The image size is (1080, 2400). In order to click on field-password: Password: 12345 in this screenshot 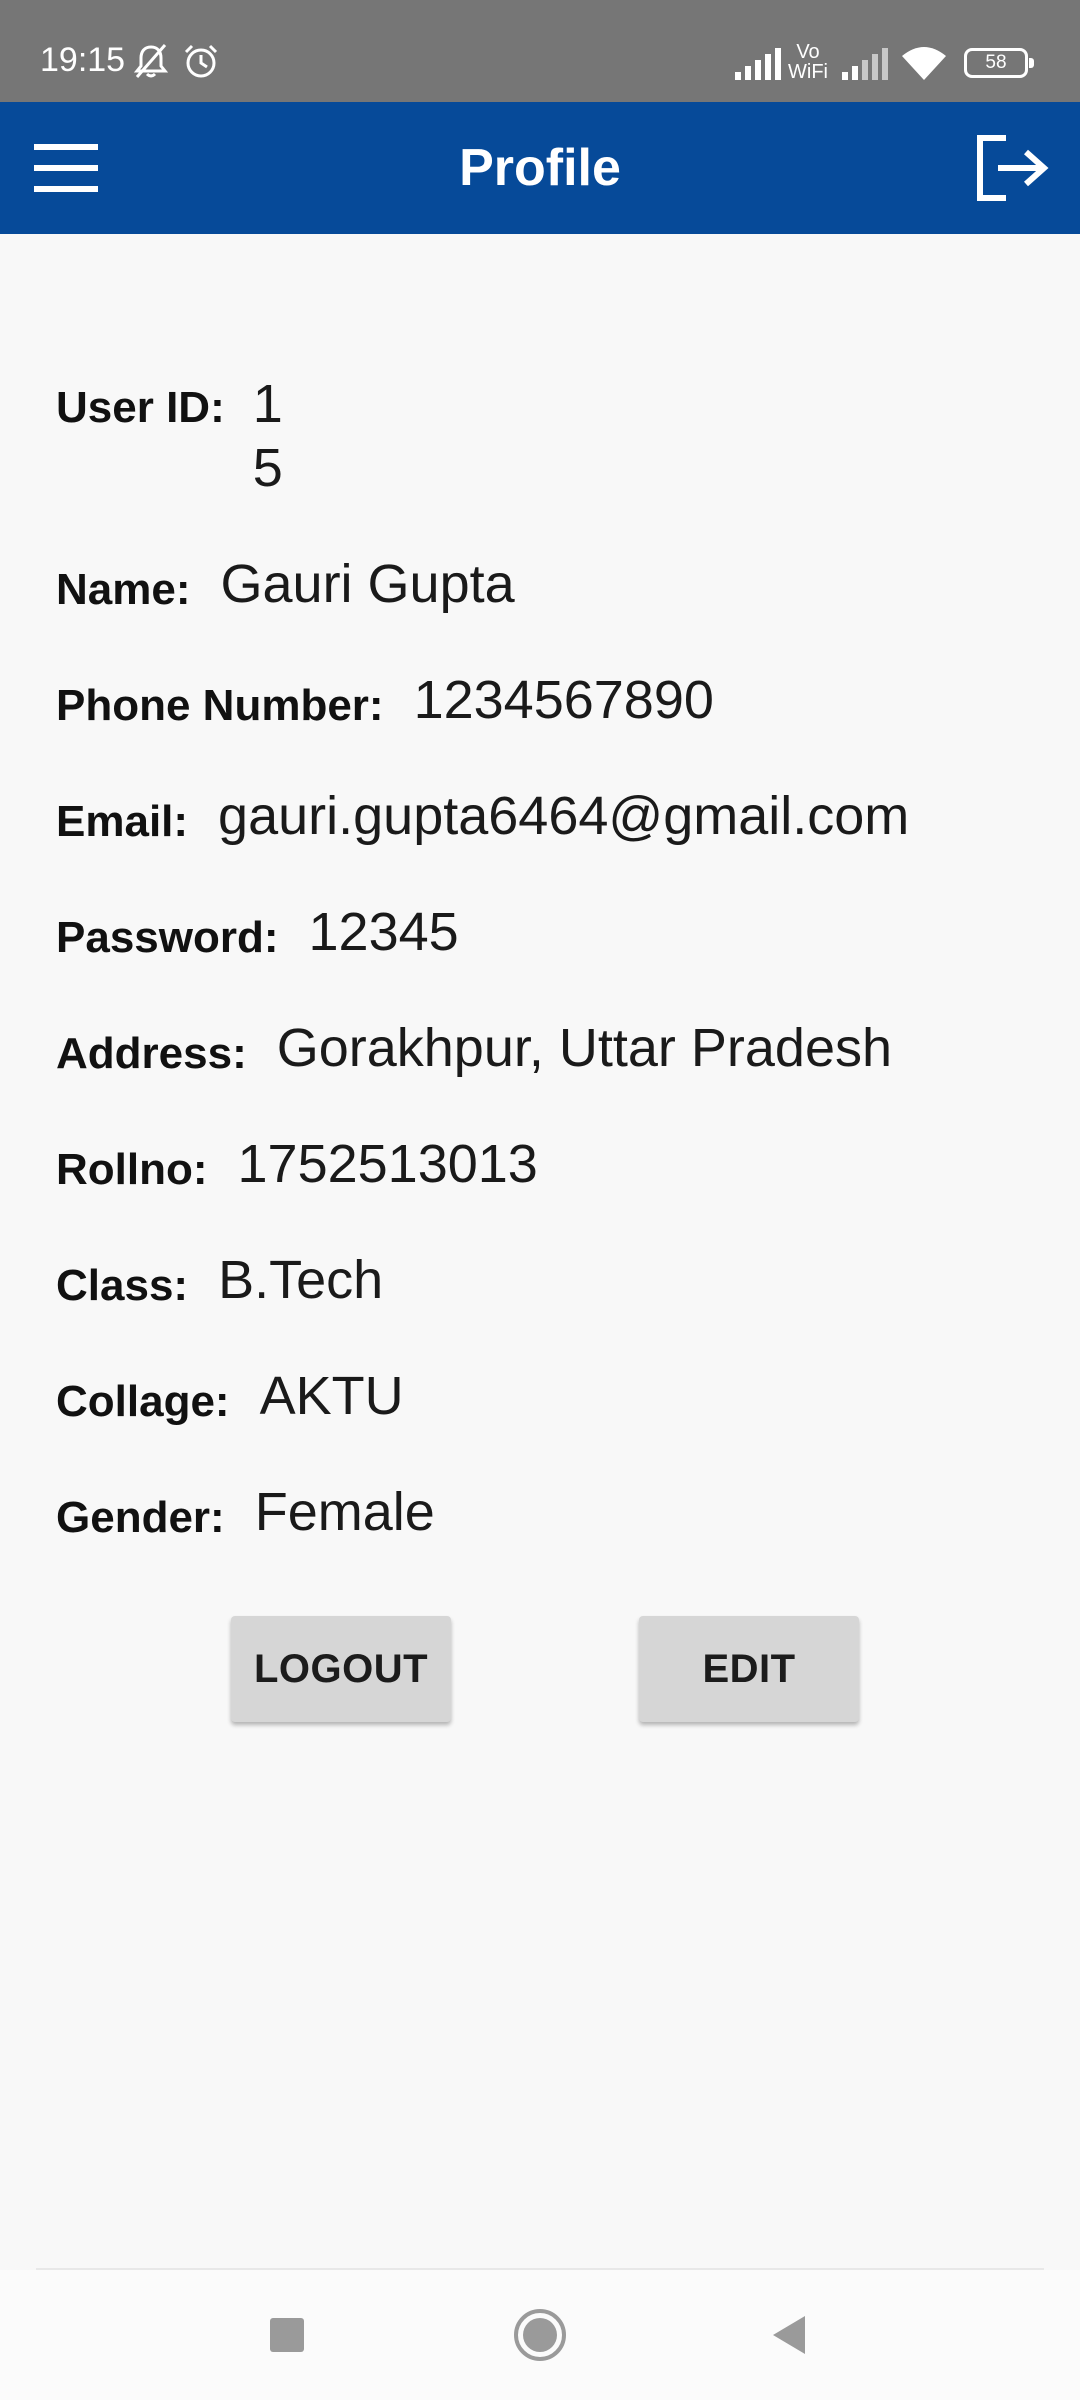, I will do `click(257, 934)`.